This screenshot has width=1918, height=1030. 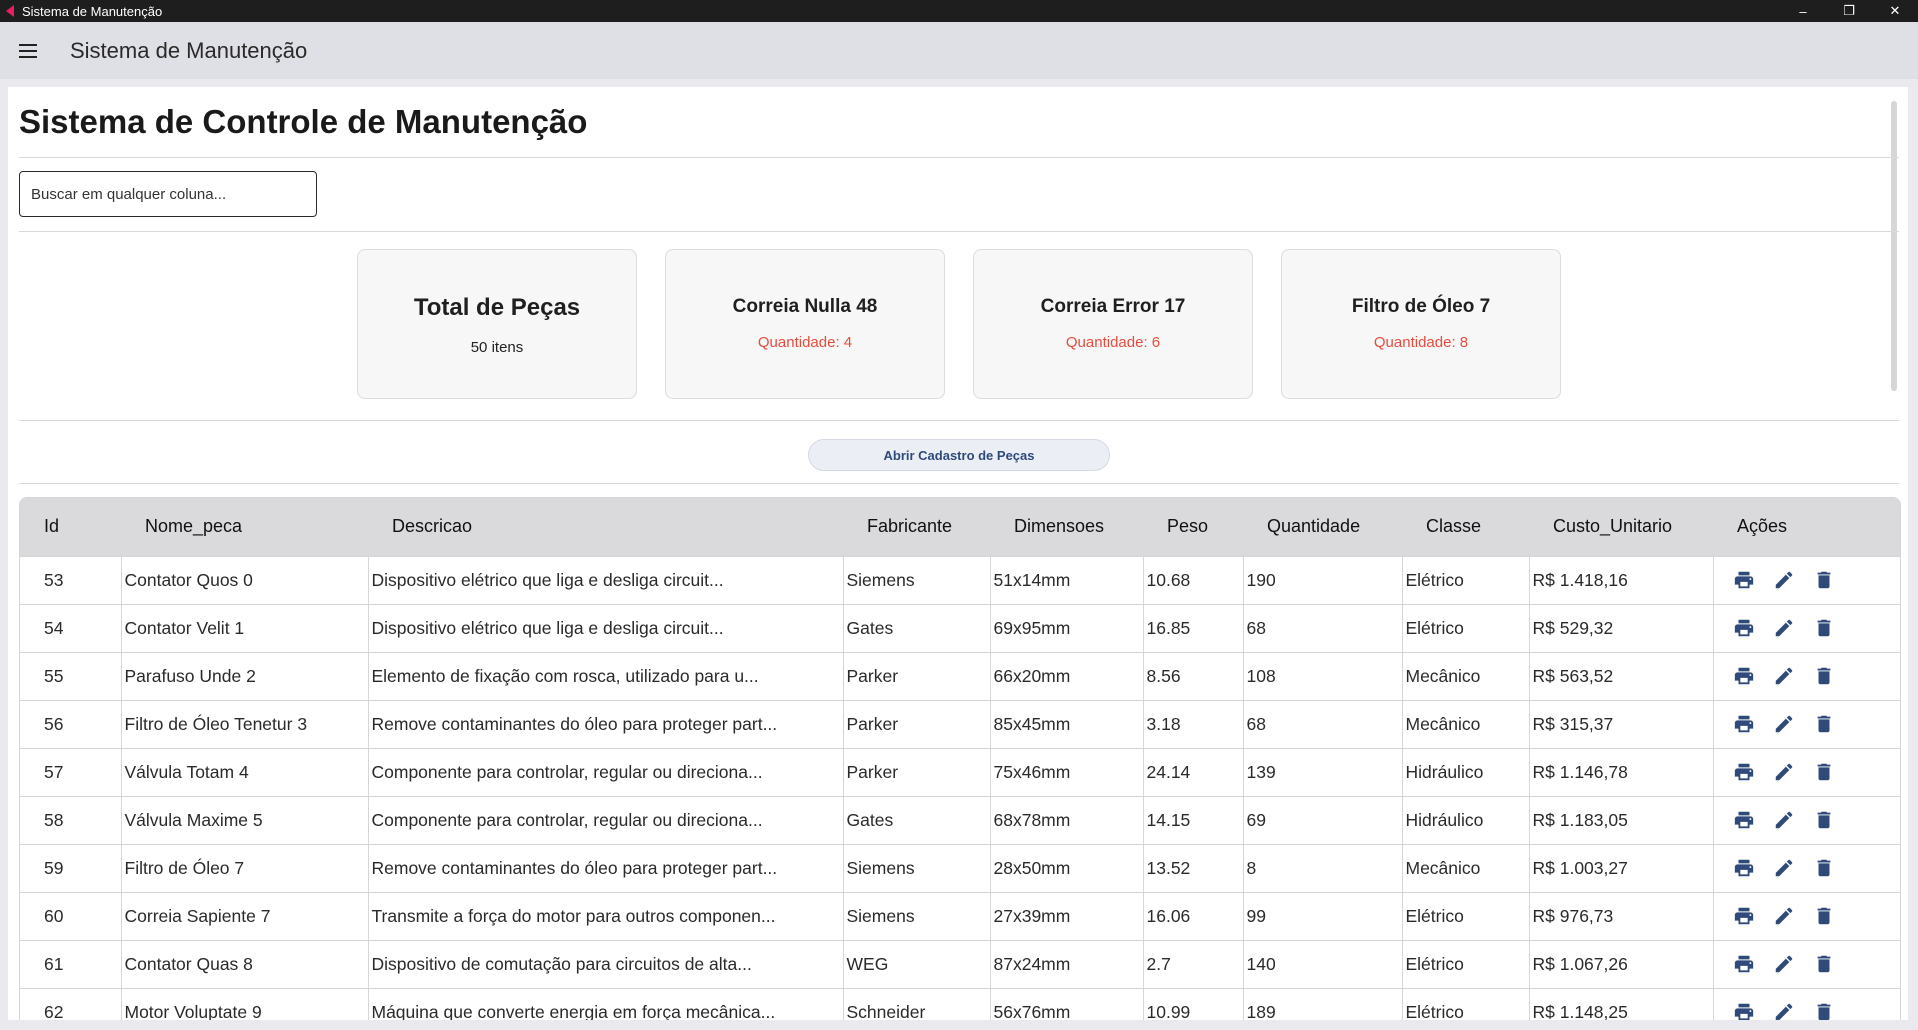 I want to click on cell-nome: Motor Voluptate 9, so click(x=244, y=1003).